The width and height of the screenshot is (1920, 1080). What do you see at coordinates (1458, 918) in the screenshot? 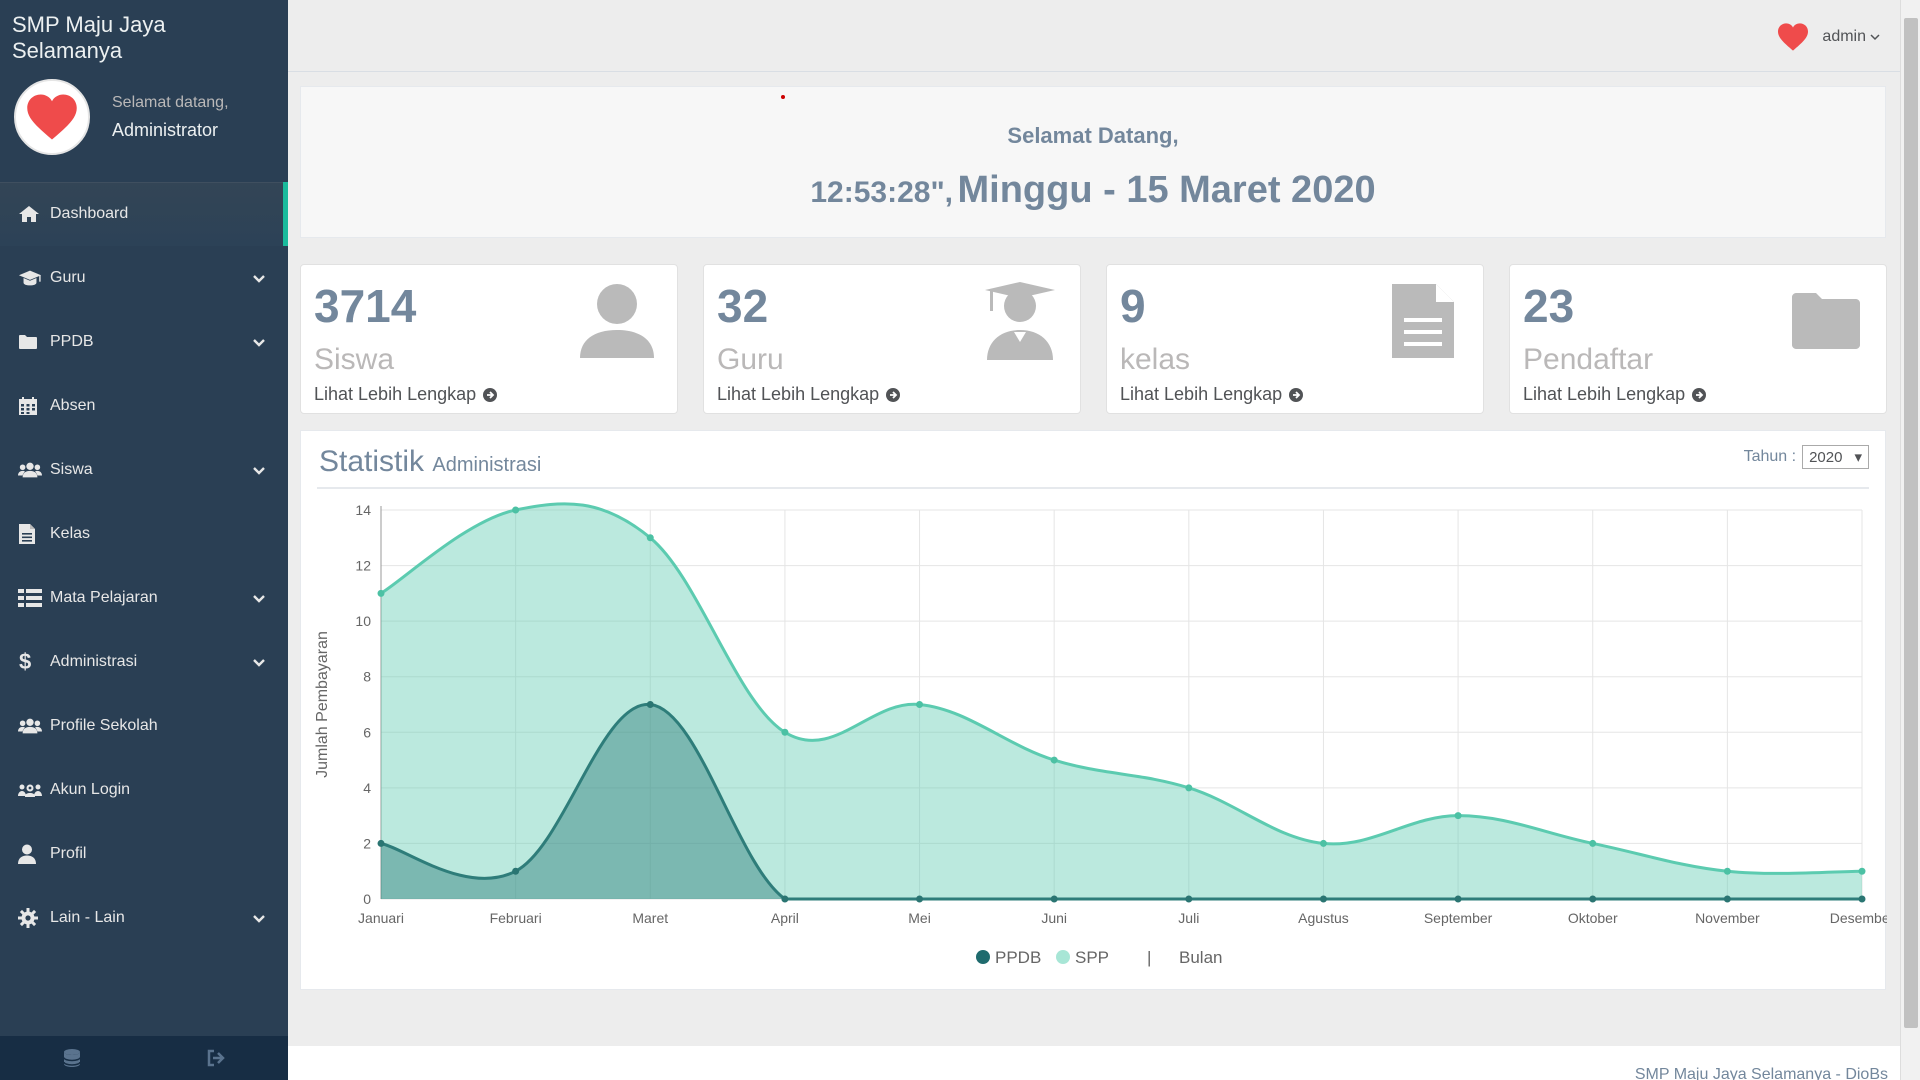
I see `x-tick-label: September` at bounding box center [1458, 918].